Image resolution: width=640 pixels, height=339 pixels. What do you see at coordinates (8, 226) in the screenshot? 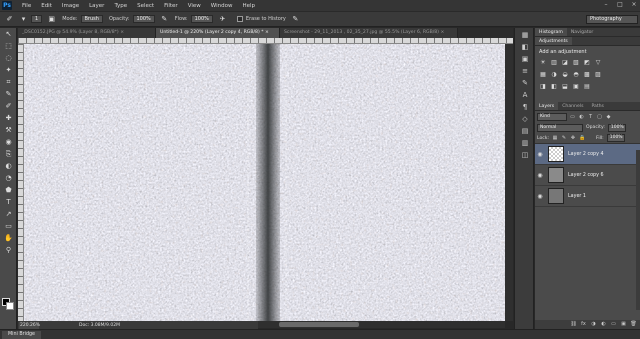
I see `rectangle-tool-icon: ▭` at bounding box center [8, 226].